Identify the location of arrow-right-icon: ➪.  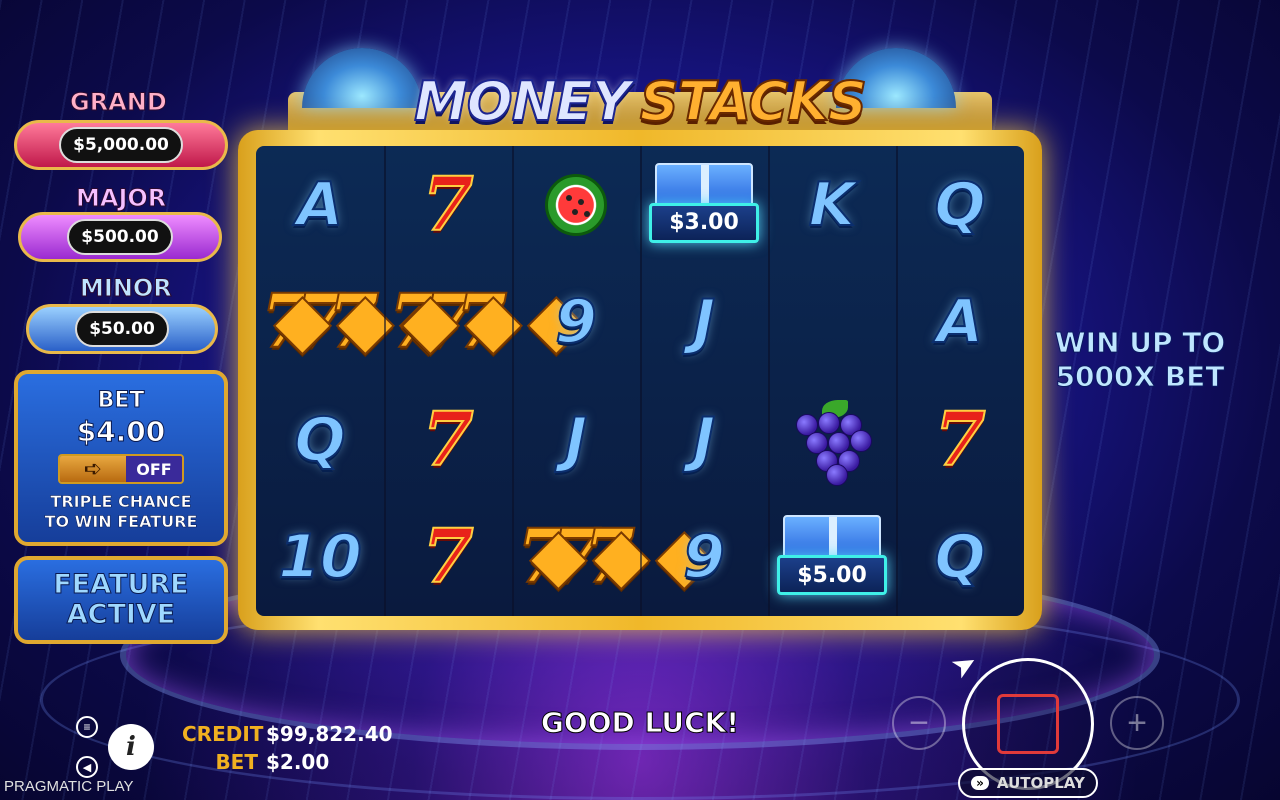
(93, 469).